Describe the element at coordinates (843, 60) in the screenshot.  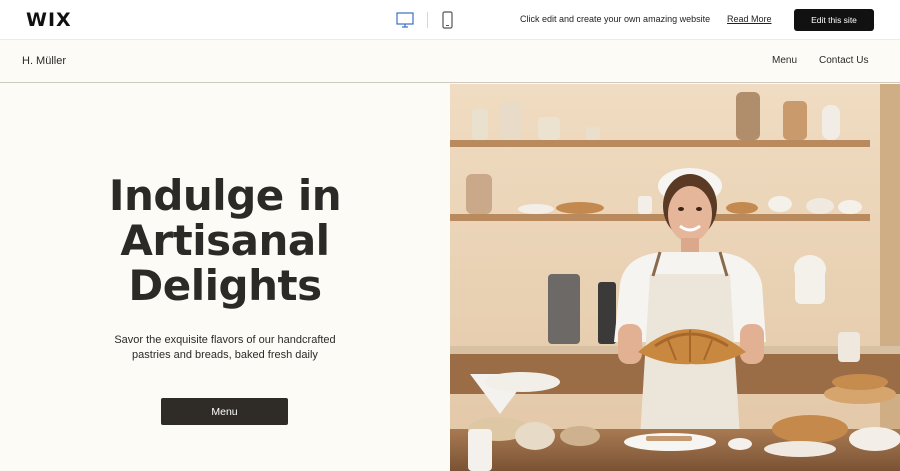
I see `nav-contact-link: Contact Us` at that location.